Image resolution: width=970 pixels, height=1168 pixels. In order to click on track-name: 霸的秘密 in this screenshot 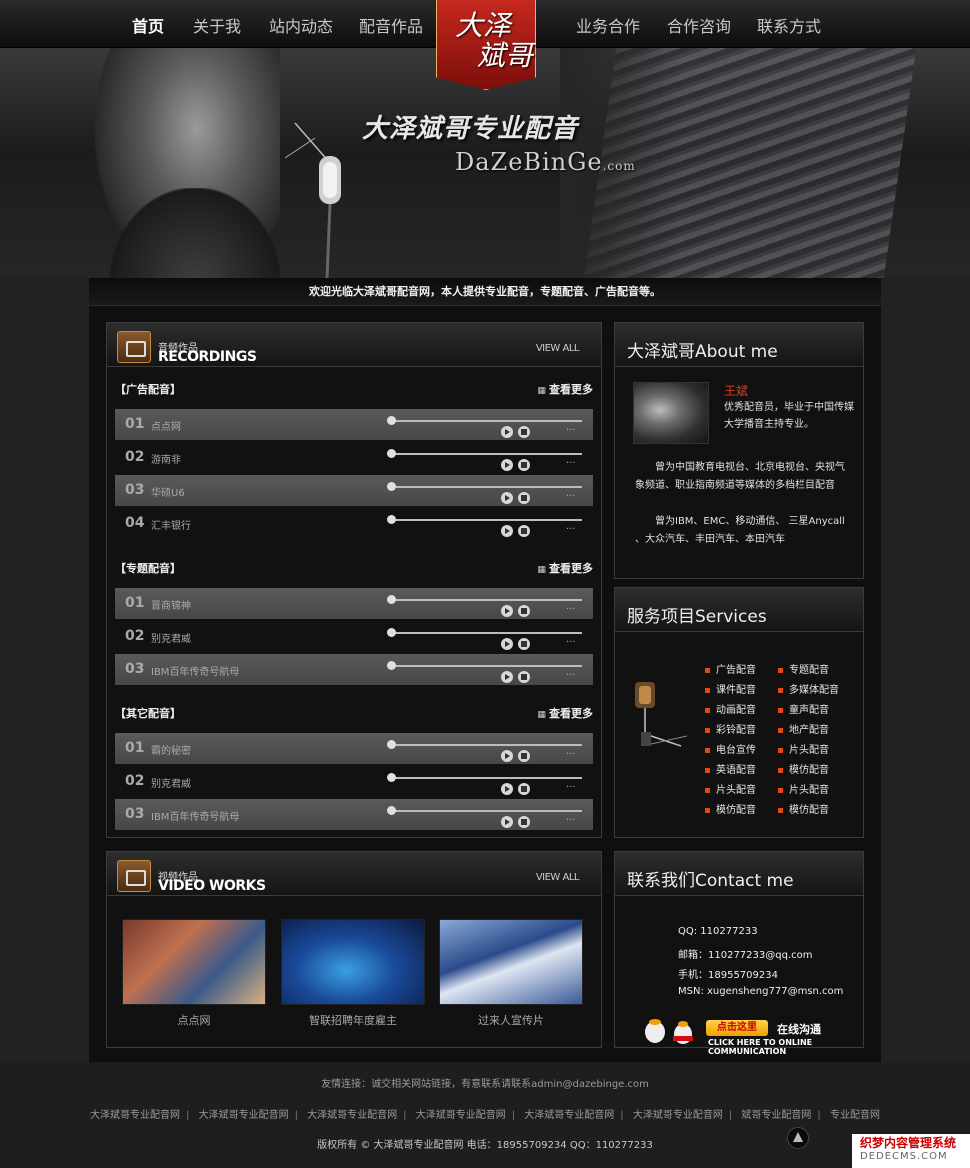, I will do `click(171, 749)`.